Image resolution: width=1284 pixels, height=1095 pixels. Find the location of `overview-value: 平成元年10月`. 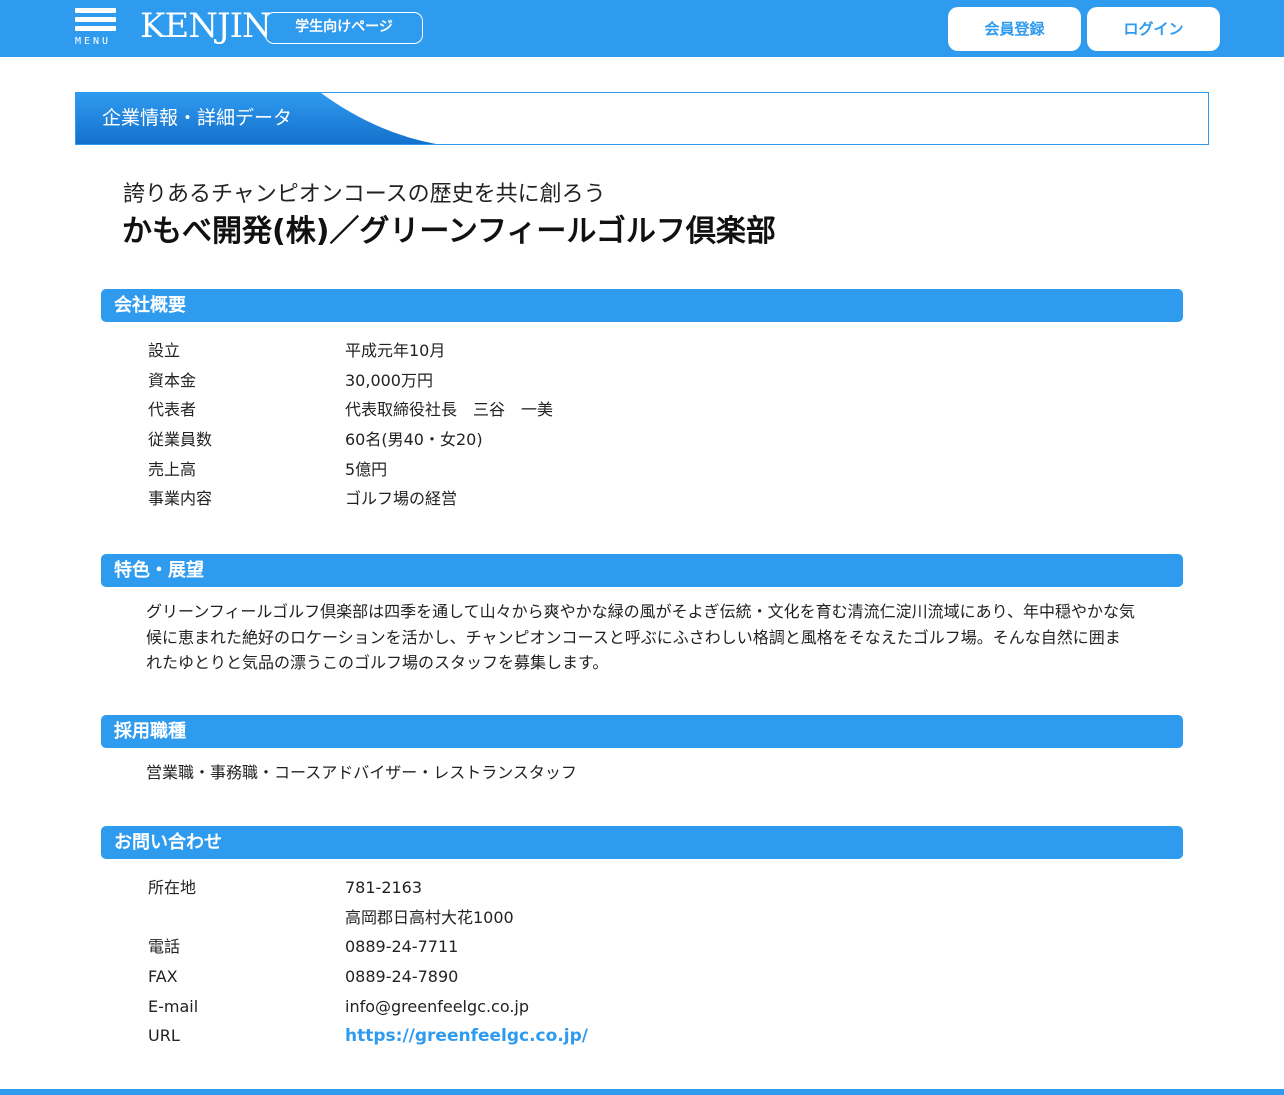

overview-value: 平成元年10月 is located at coordinates (395, 350).